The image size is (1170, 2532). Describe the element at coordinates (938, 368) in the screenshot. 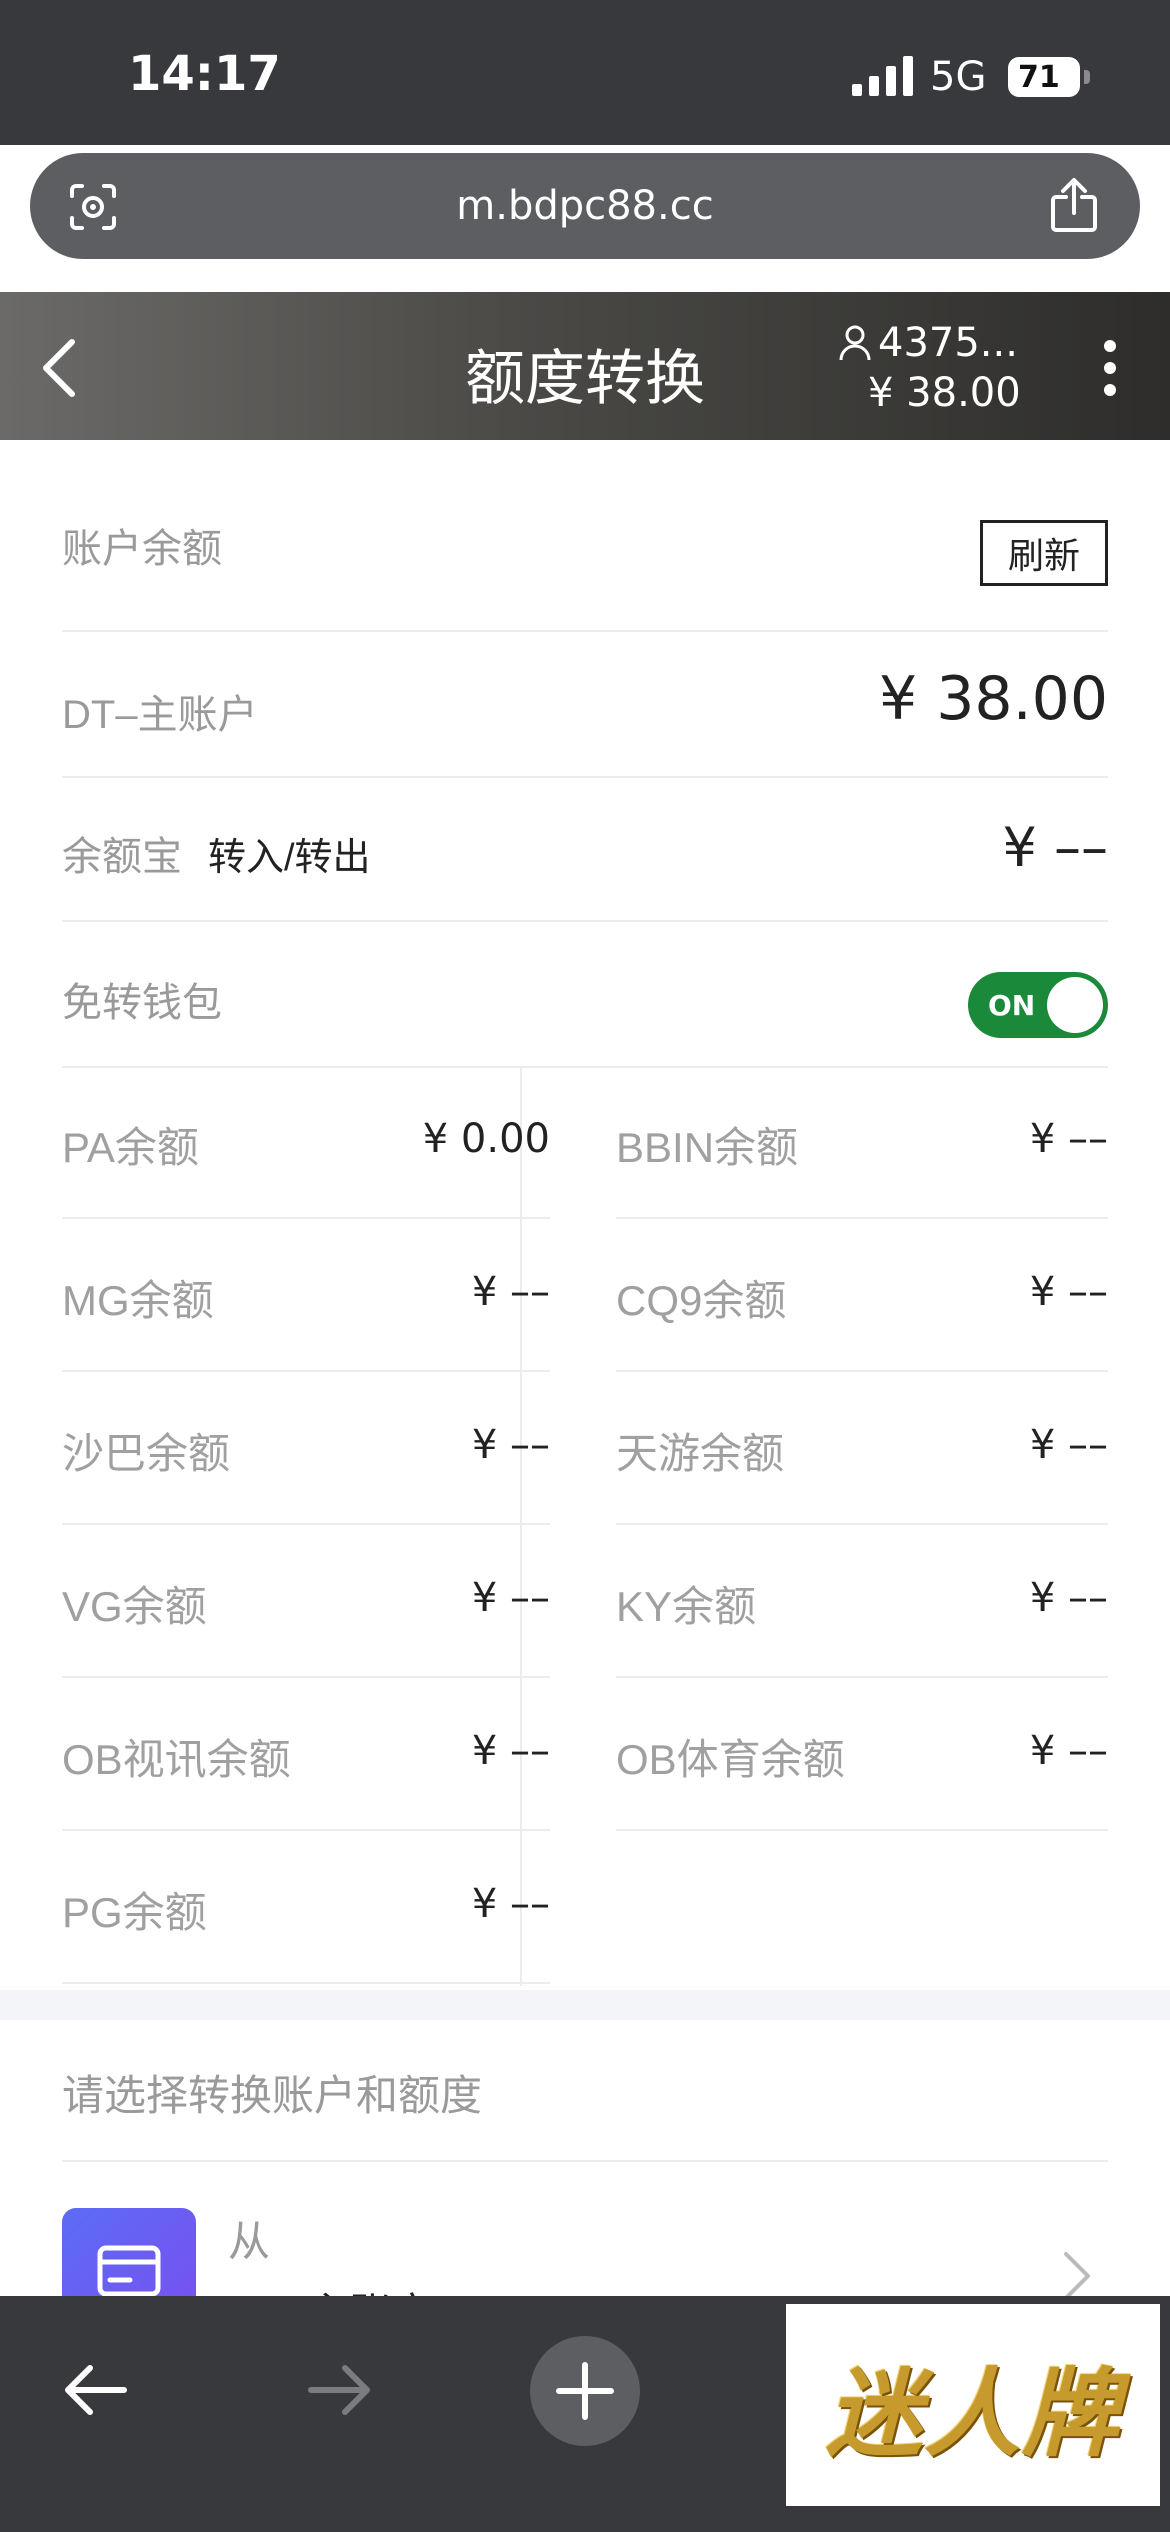

I see `user-info: 4375... ¥ 38.00` at that location.